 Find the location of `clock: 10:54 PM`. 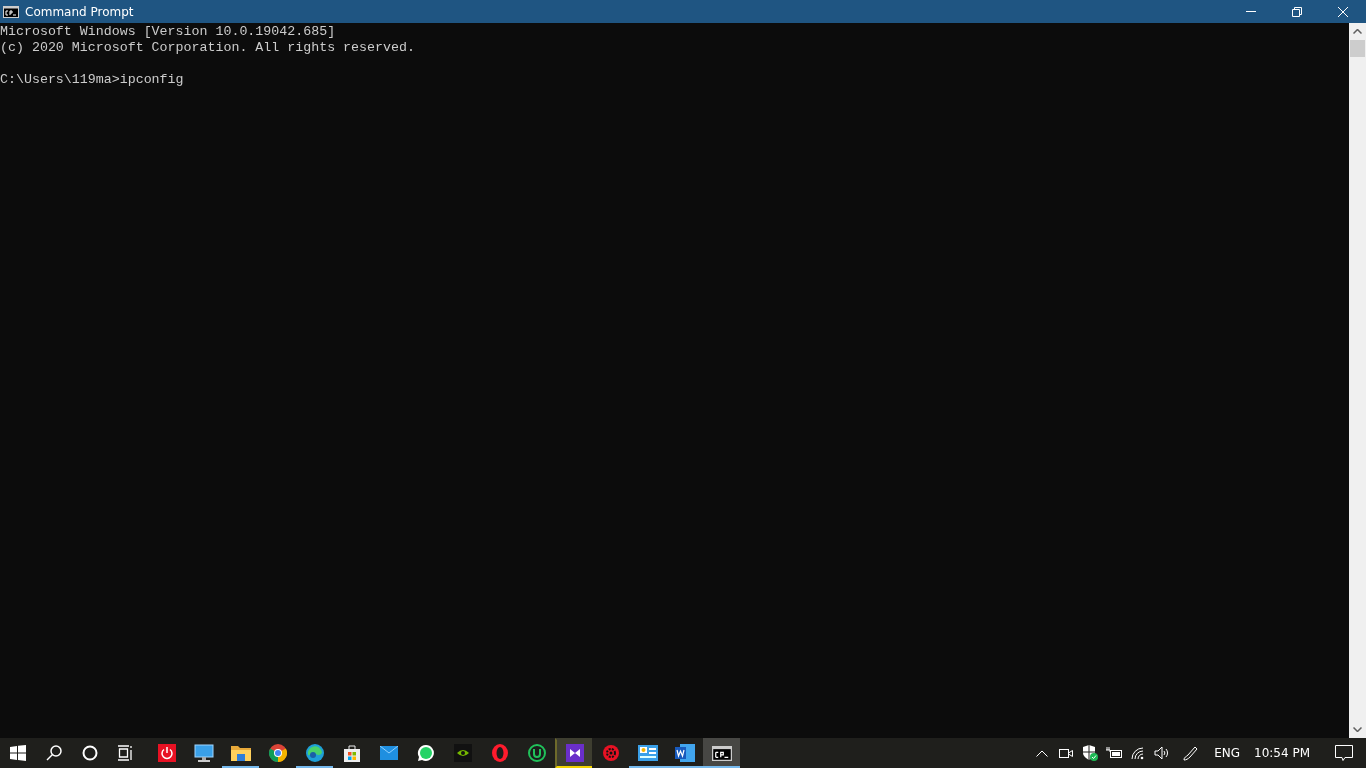

clock: 10:54 PM is located at coordinates (1285, 753).